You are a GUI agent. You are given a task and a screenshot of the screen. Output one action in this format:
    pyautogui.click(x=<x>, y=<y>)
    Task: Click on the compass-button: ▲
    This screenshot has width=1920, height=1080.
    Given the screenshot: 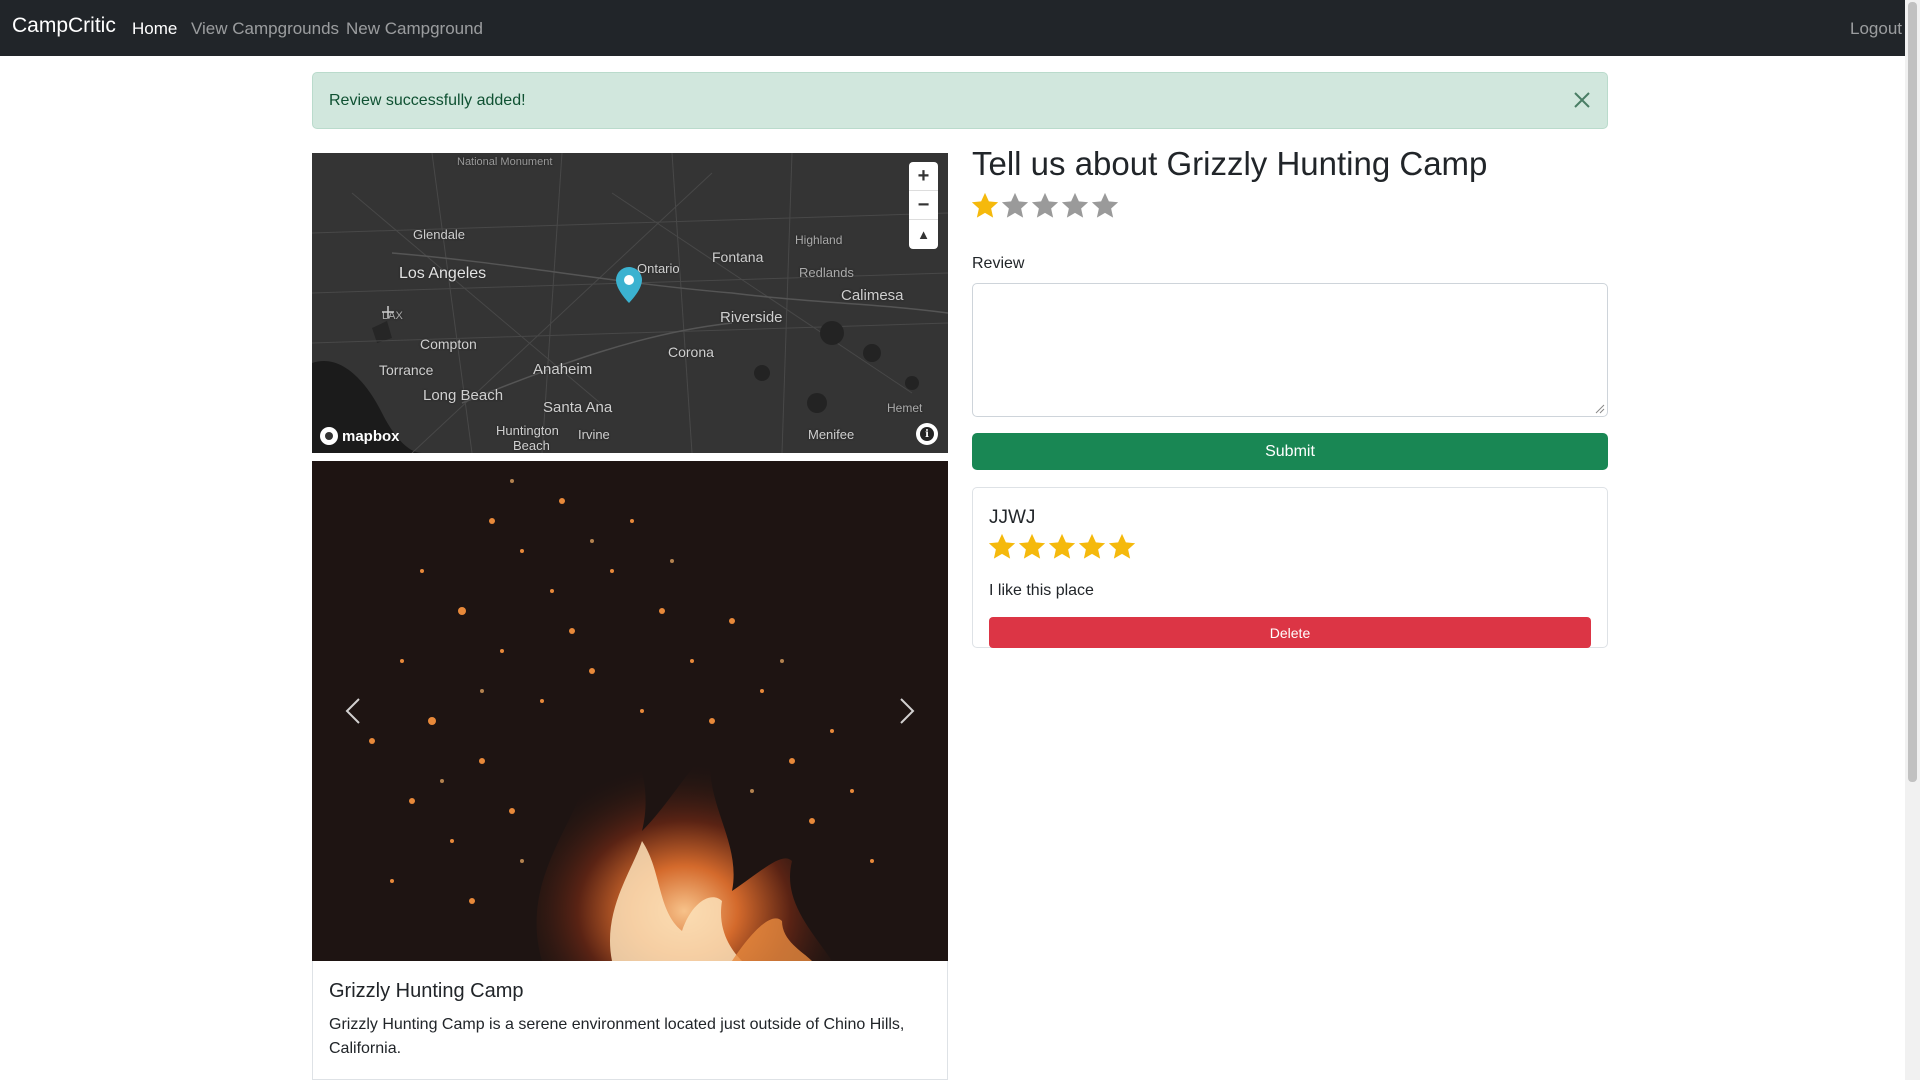 What is the action you would take?
    pyautogui.click(x=923, y=234)
    